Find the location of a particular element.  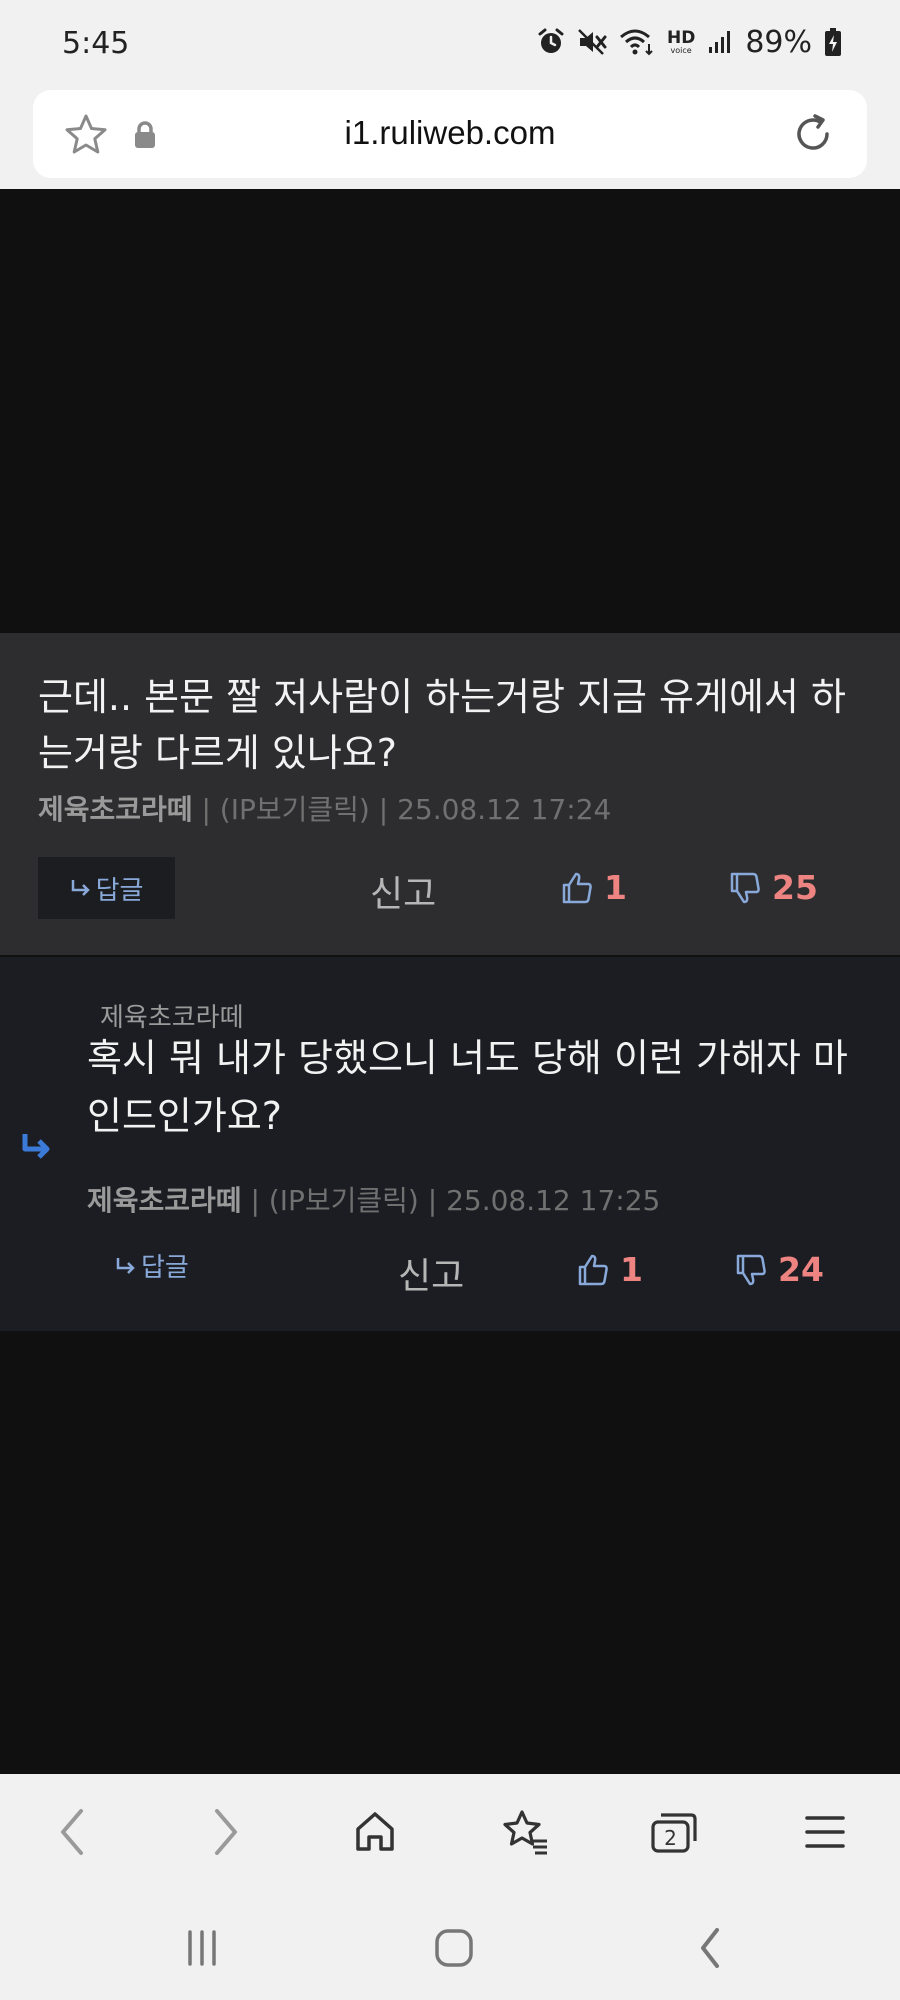

reply-like-button: 1 is located at coordinates (609, 1269).